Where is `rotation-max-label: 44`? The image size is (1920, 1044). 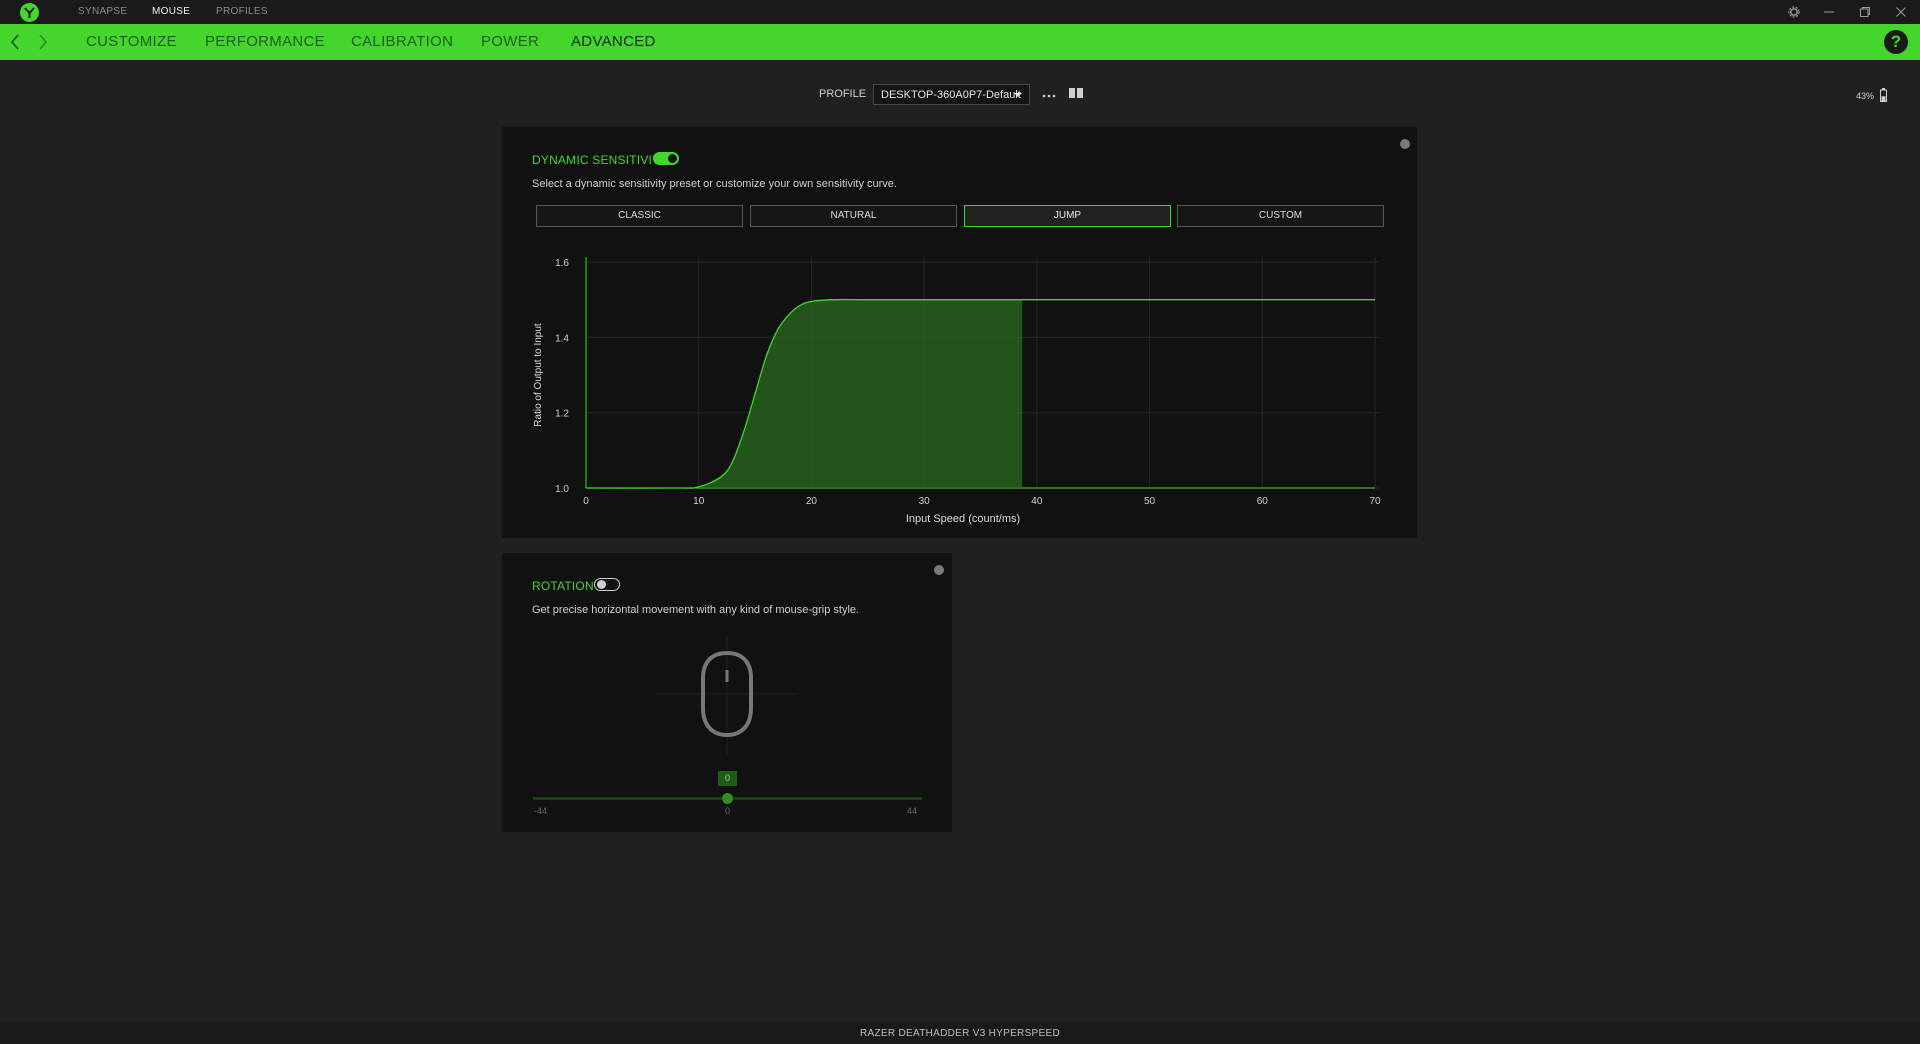 rotation-max-label: 44 is located at coordinates (912, 811).